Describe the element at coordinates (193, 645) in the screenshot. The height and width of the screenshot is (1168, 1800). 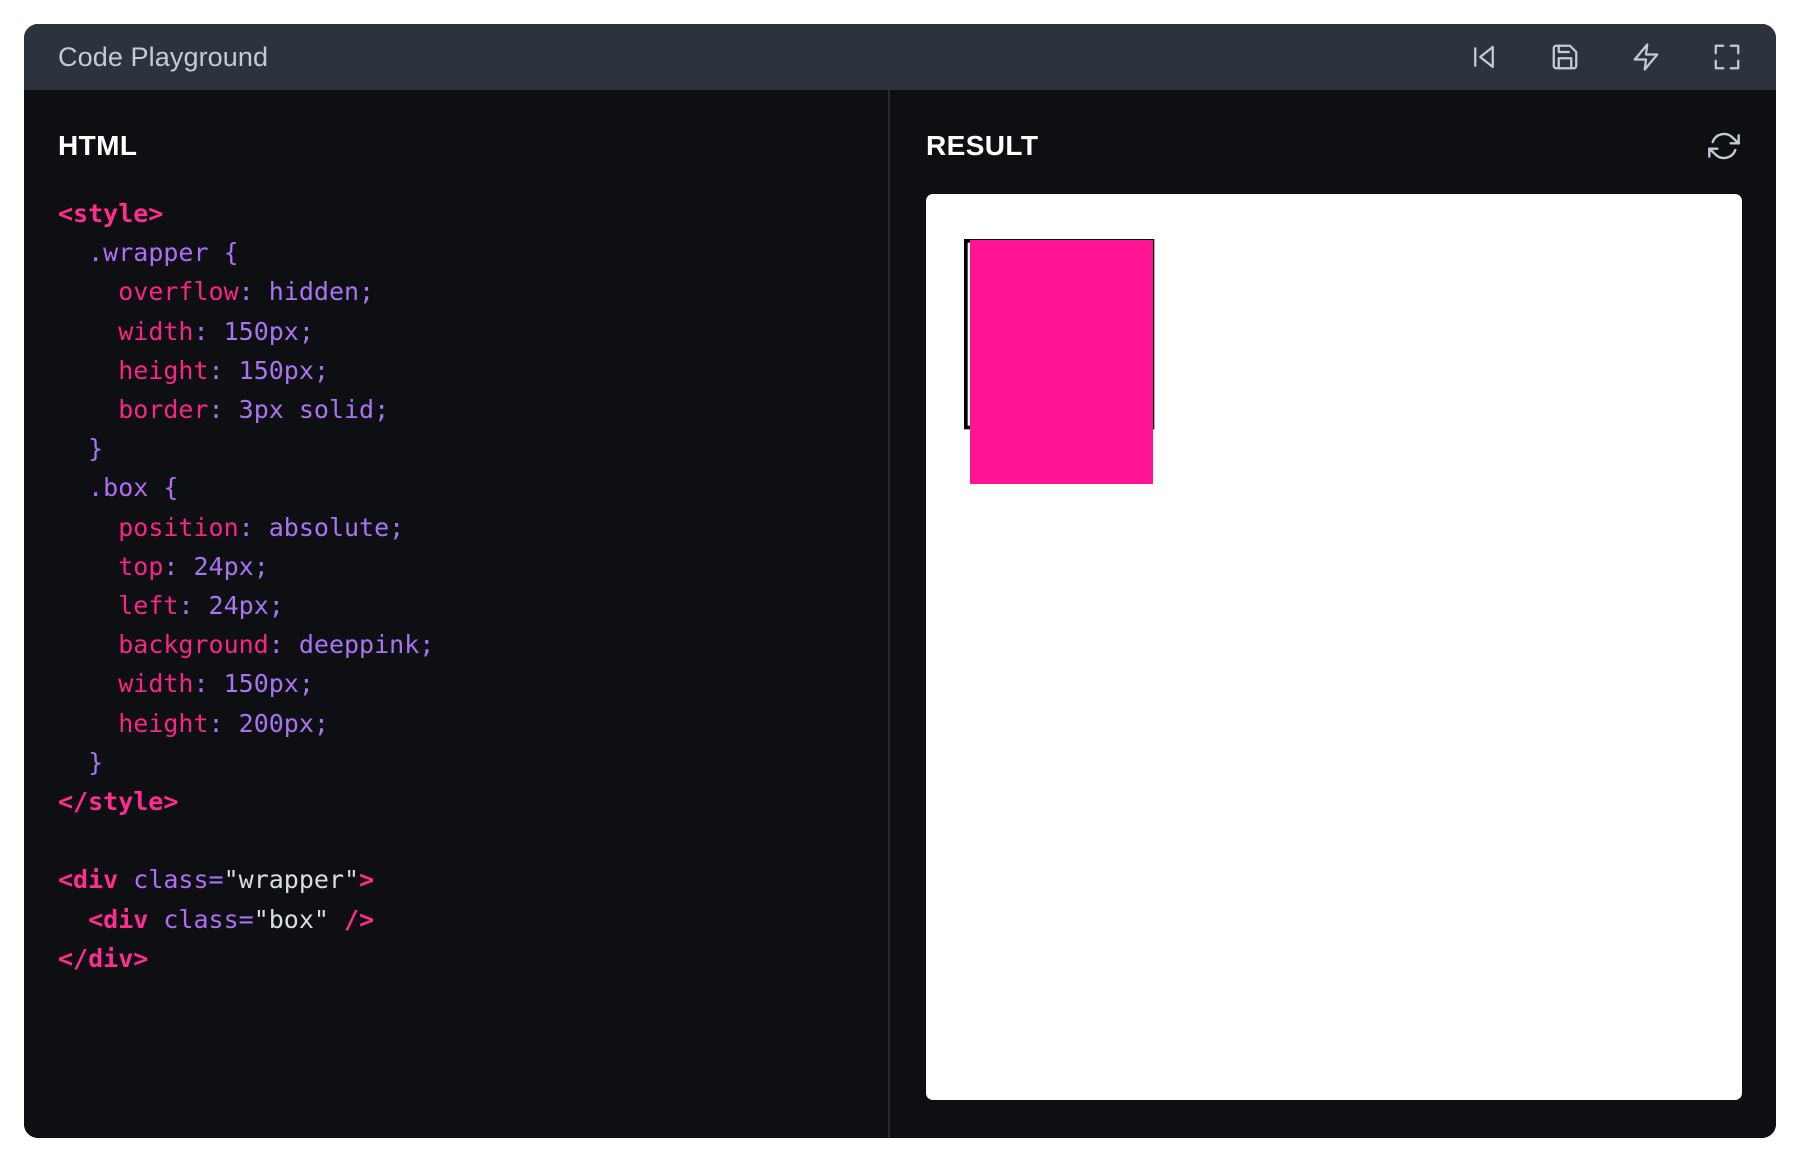
I see `code-token: background` at that location.